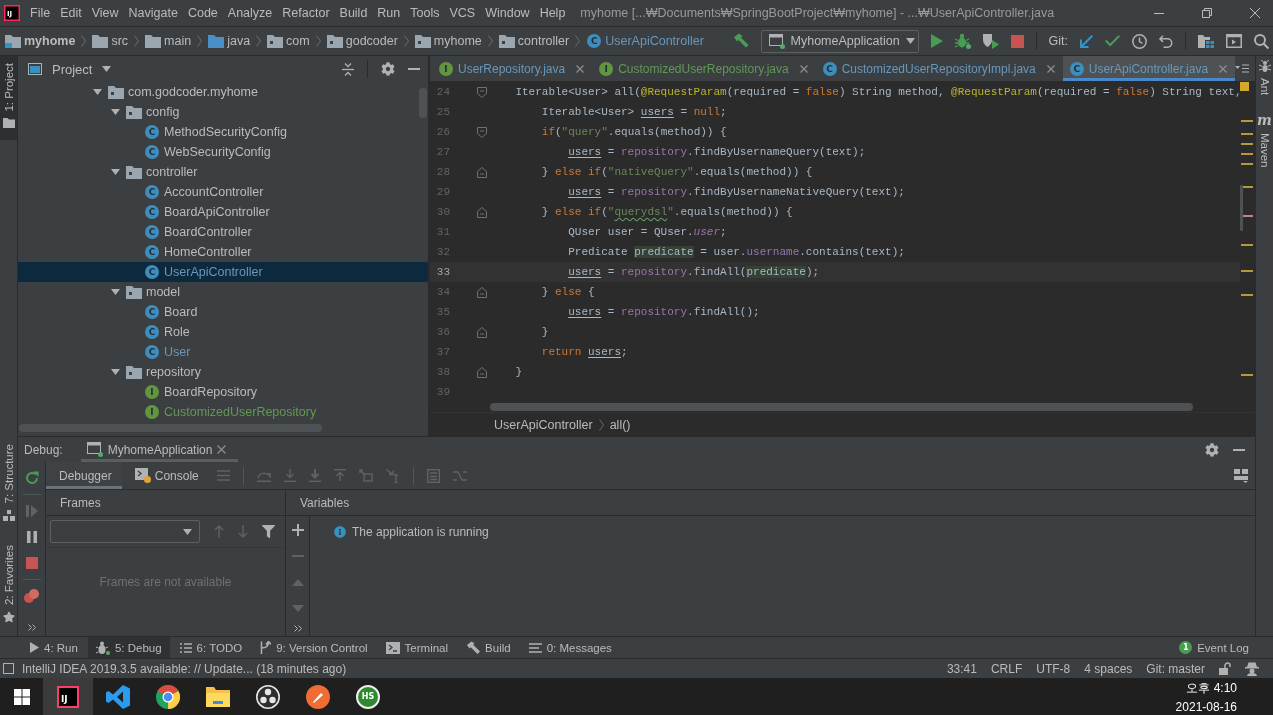 This screenshot has width=1273, height=715. What do you see at coordinates (223, 232) in the screenshot?
I see `tree-item: C BoardController` at bounding box center [223, 232].